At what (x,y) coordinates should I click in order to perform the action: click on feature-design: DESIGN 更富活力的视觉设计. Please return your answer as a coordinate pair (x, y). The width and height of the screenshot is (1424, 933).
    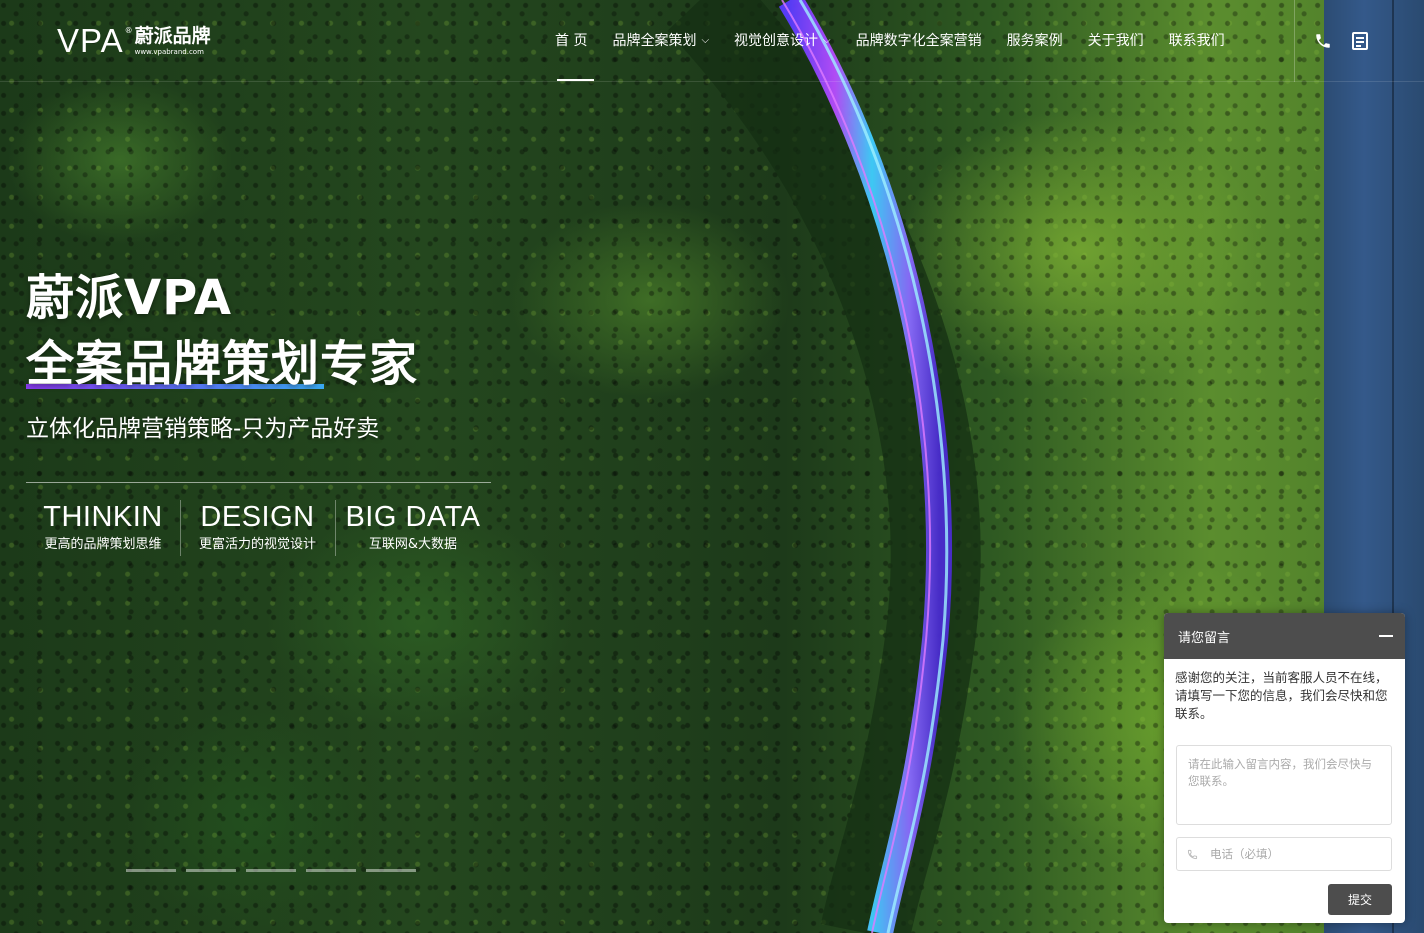
    Looking at the image, I should click on (257, 527).